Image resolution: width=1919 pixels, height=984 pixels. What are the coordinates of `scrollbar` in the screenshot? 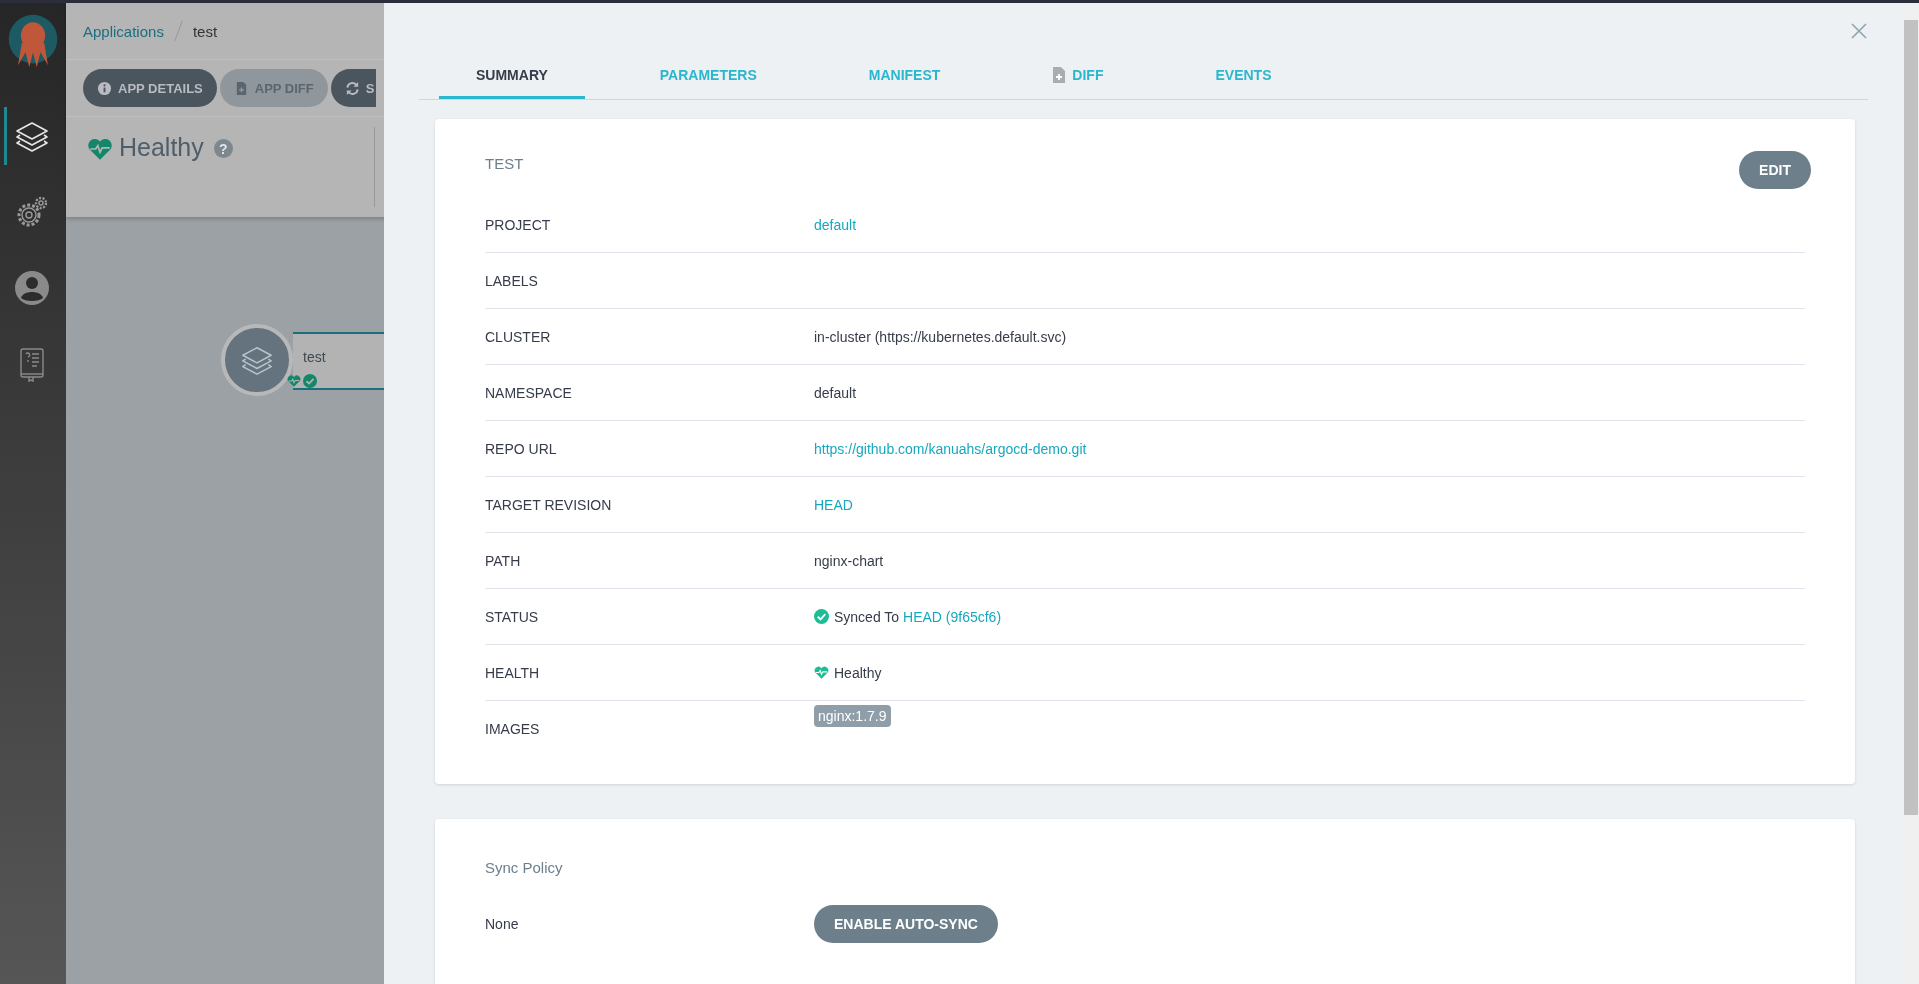 It's located at (1911, 493).